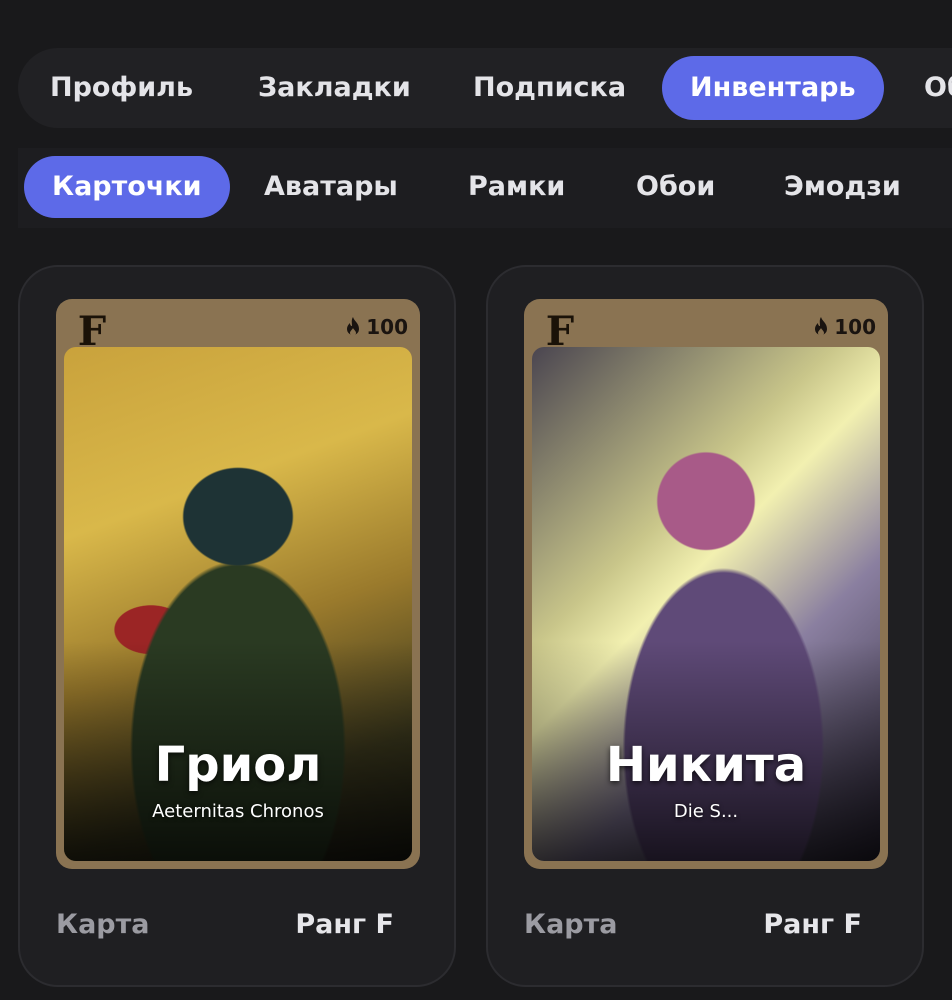  What do you see at coordinates (938, 88) in the screenshot?
I see `tab-about: Об` at bounding box center [938, 88].